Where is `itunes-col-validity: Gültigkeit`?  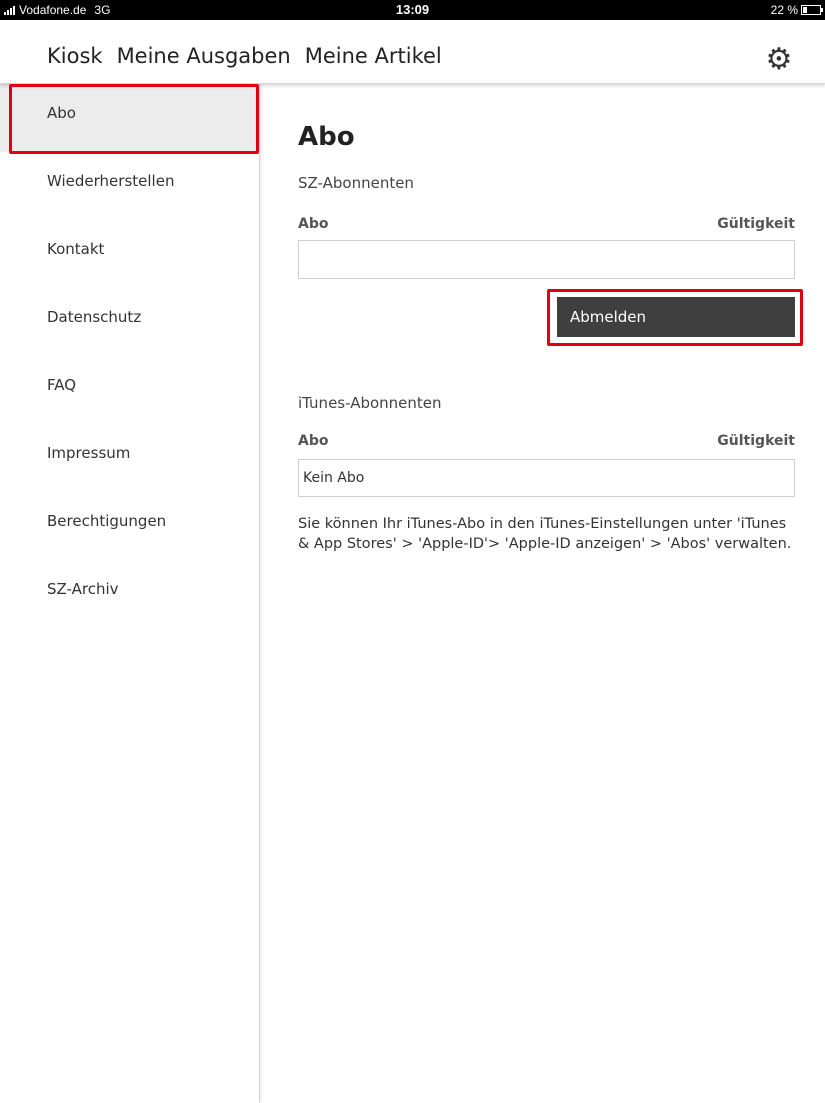
itunes-col-validity: Gültigkeit is located at coordinates (756, 441).